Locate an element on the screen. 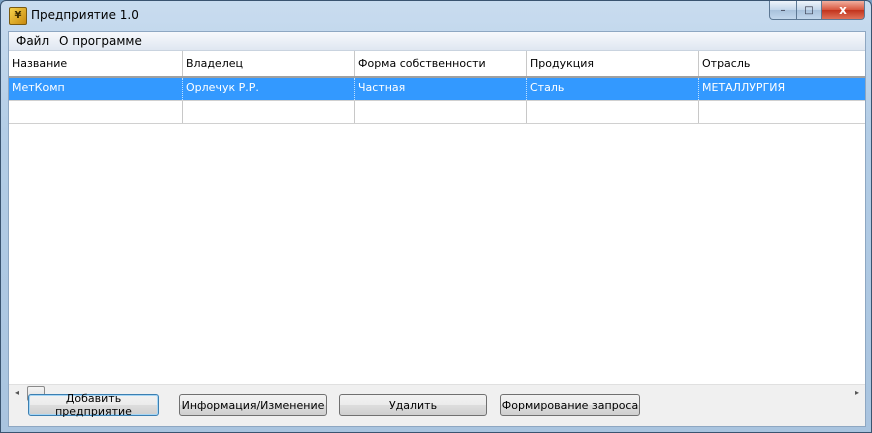 The height and width of the screenshot is (433, 872). delete-button: Удалить is located at coordinates (413, 405).